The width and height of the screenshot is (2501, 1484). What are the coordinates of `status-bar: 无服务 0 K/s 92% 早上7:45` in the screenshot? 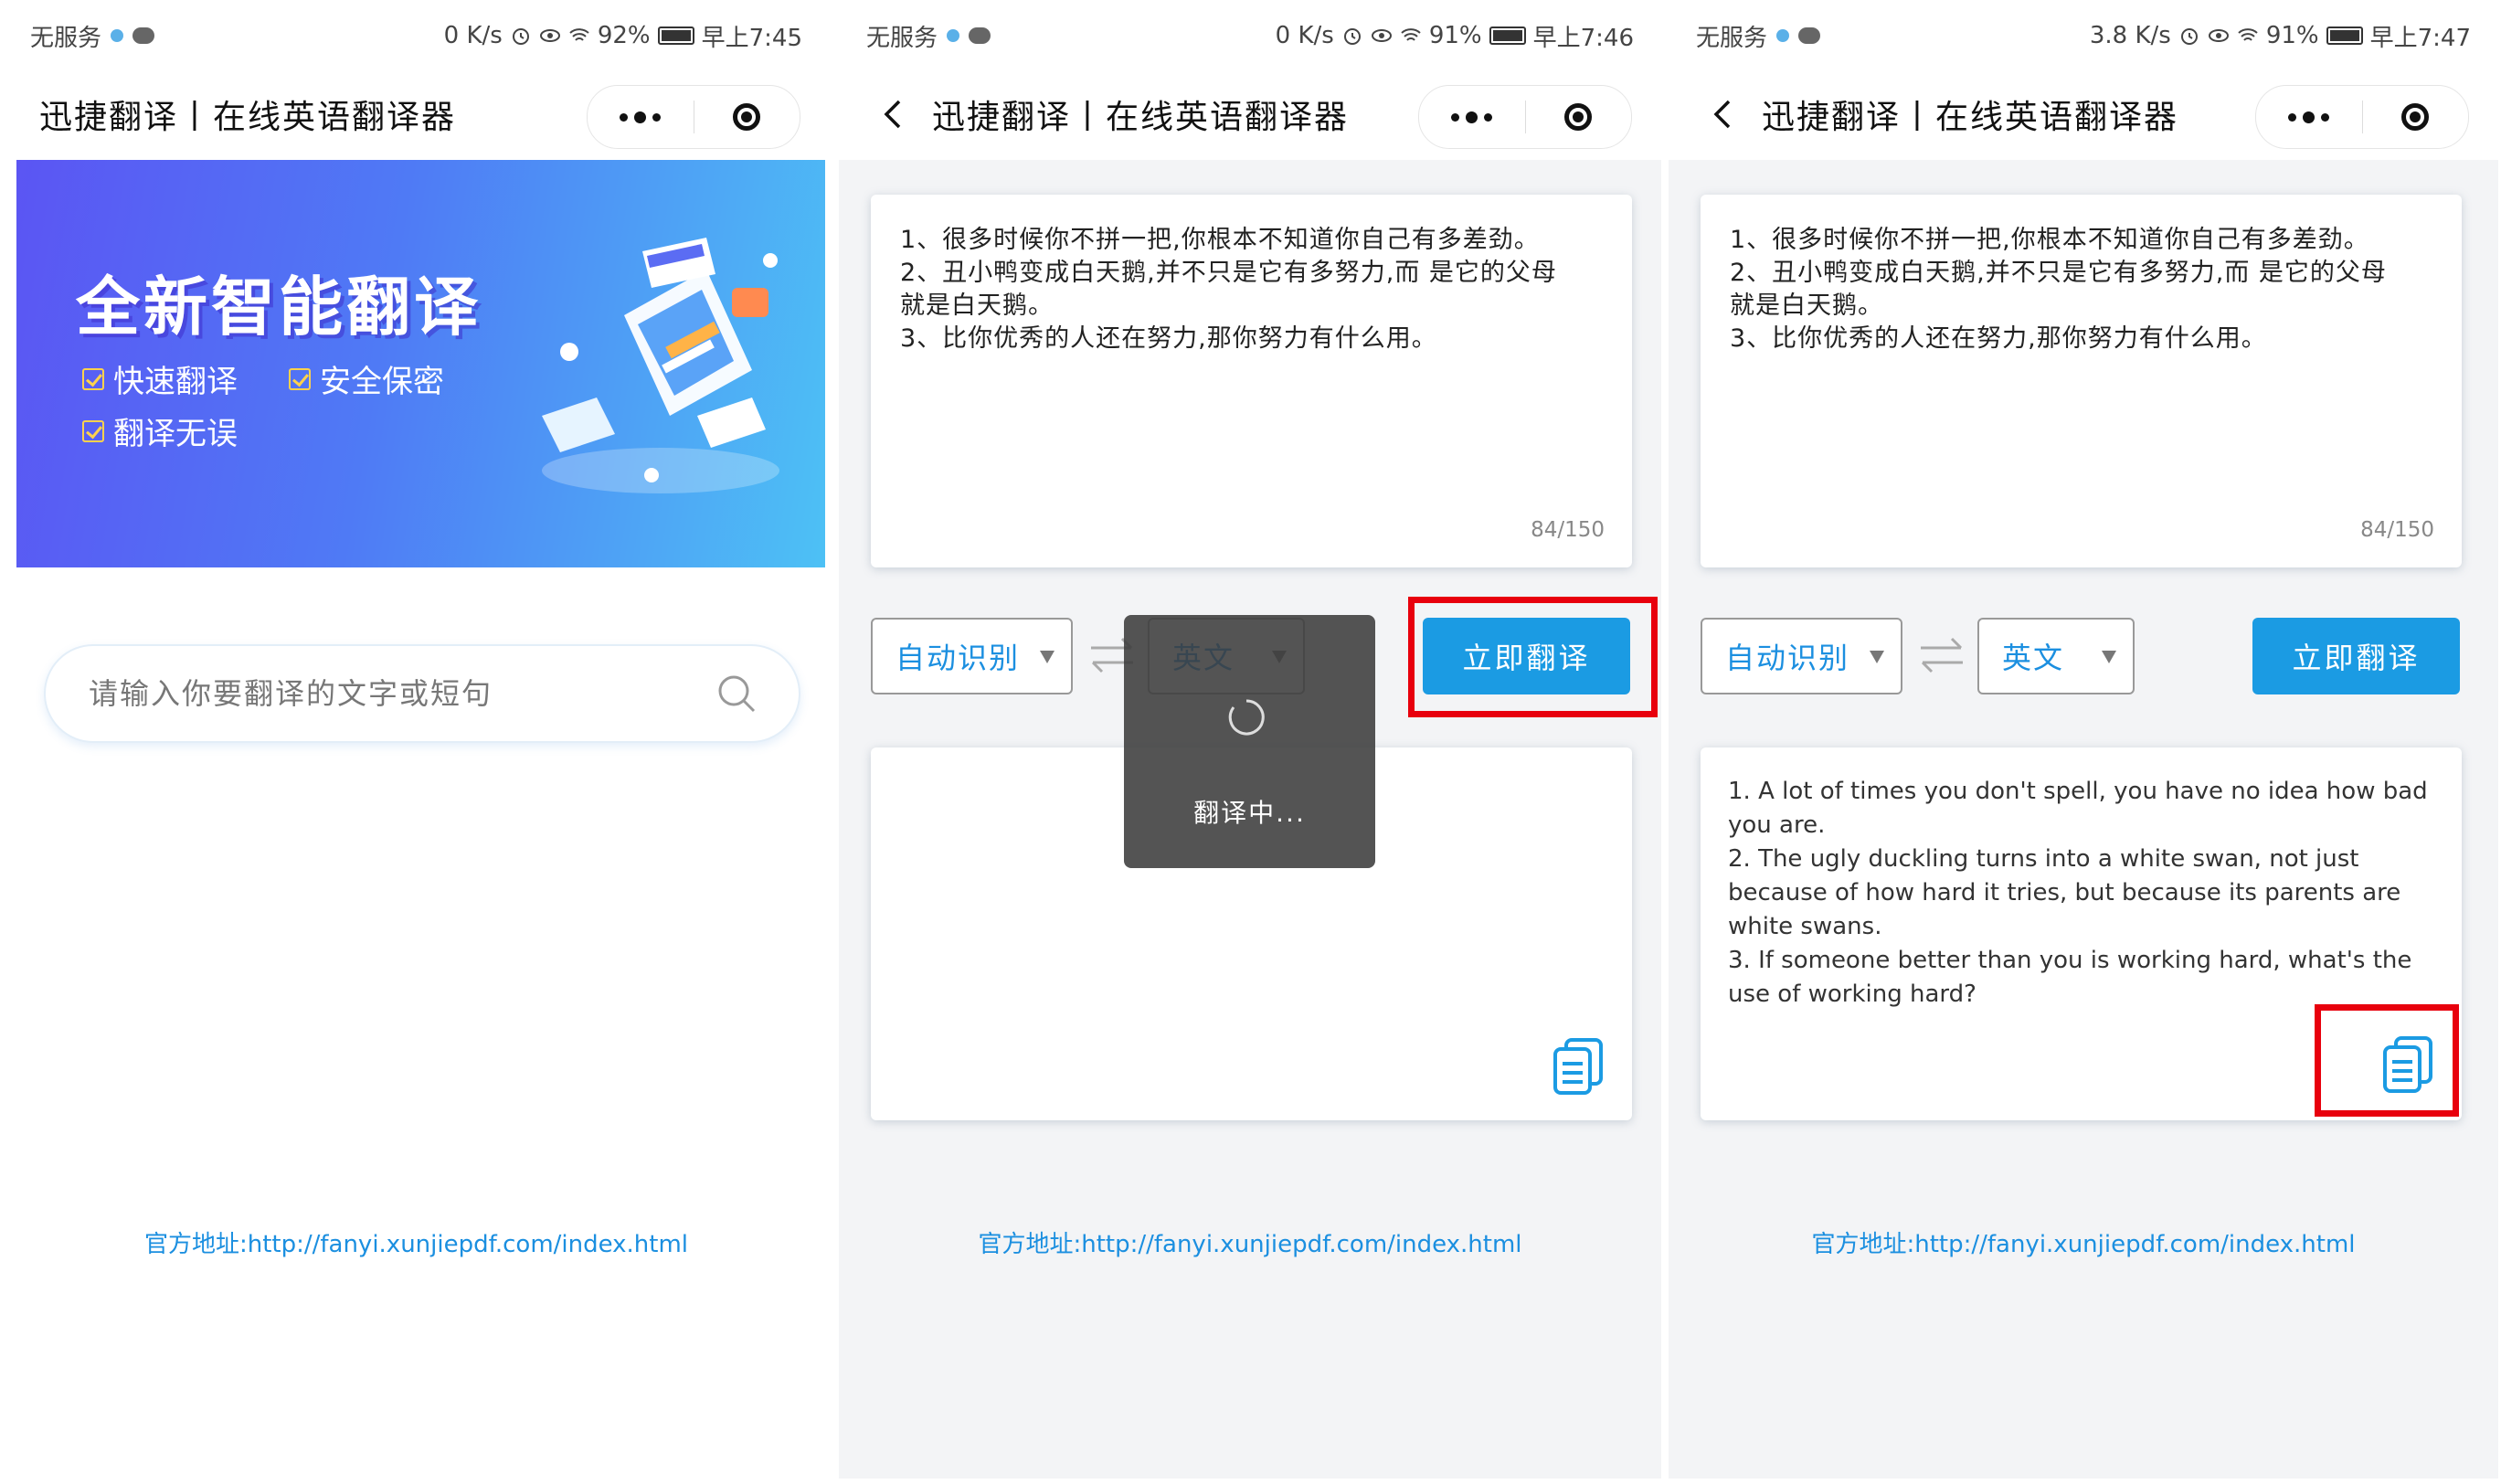 It's located at (416, 36).